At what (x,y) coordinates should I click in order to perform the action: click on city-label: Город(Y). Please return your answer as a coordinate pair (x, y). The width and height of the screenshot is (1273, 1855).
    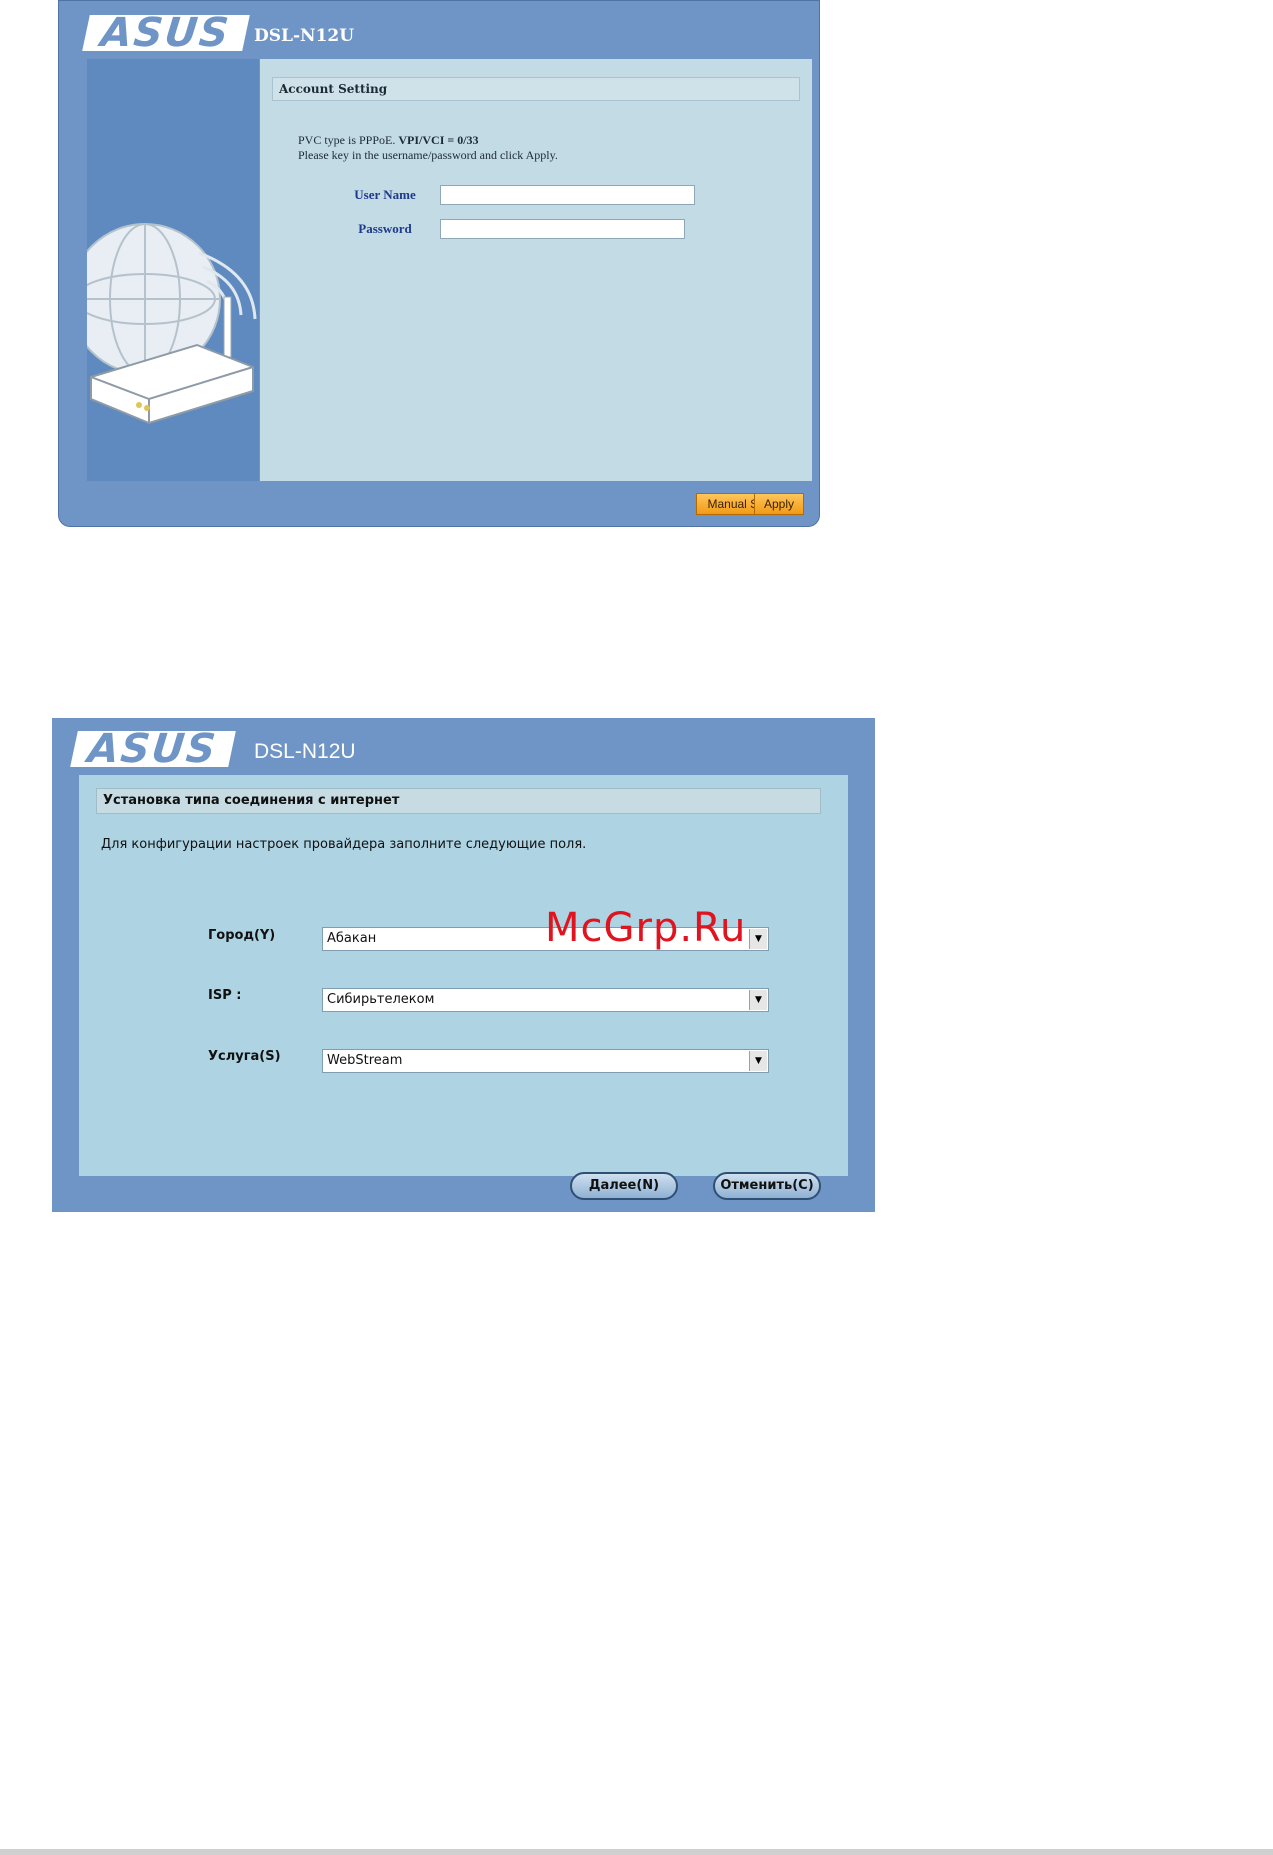
    Looking at the image, I should click on (242, 935).